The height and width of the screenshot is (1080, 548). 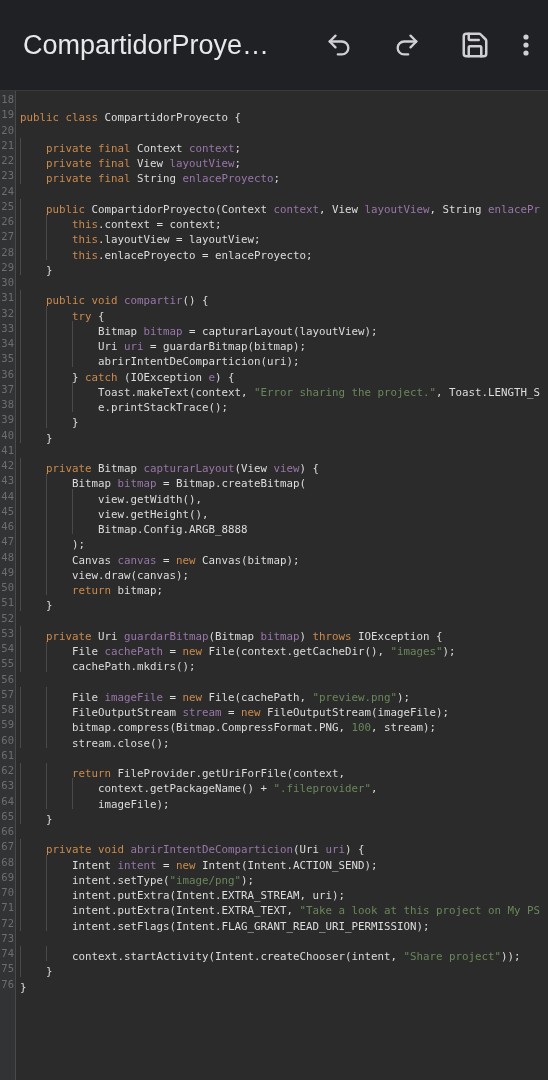 I want to click on code-line: Bitmap bitmap = capturarLayout(layoutView);, so click(x=237, y=331).